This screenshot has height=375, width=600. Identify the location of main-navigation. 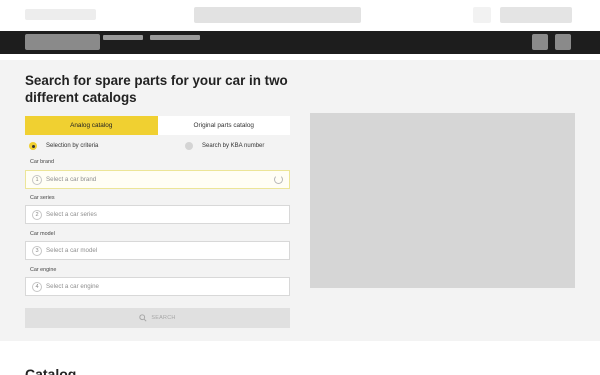
(300, 42).